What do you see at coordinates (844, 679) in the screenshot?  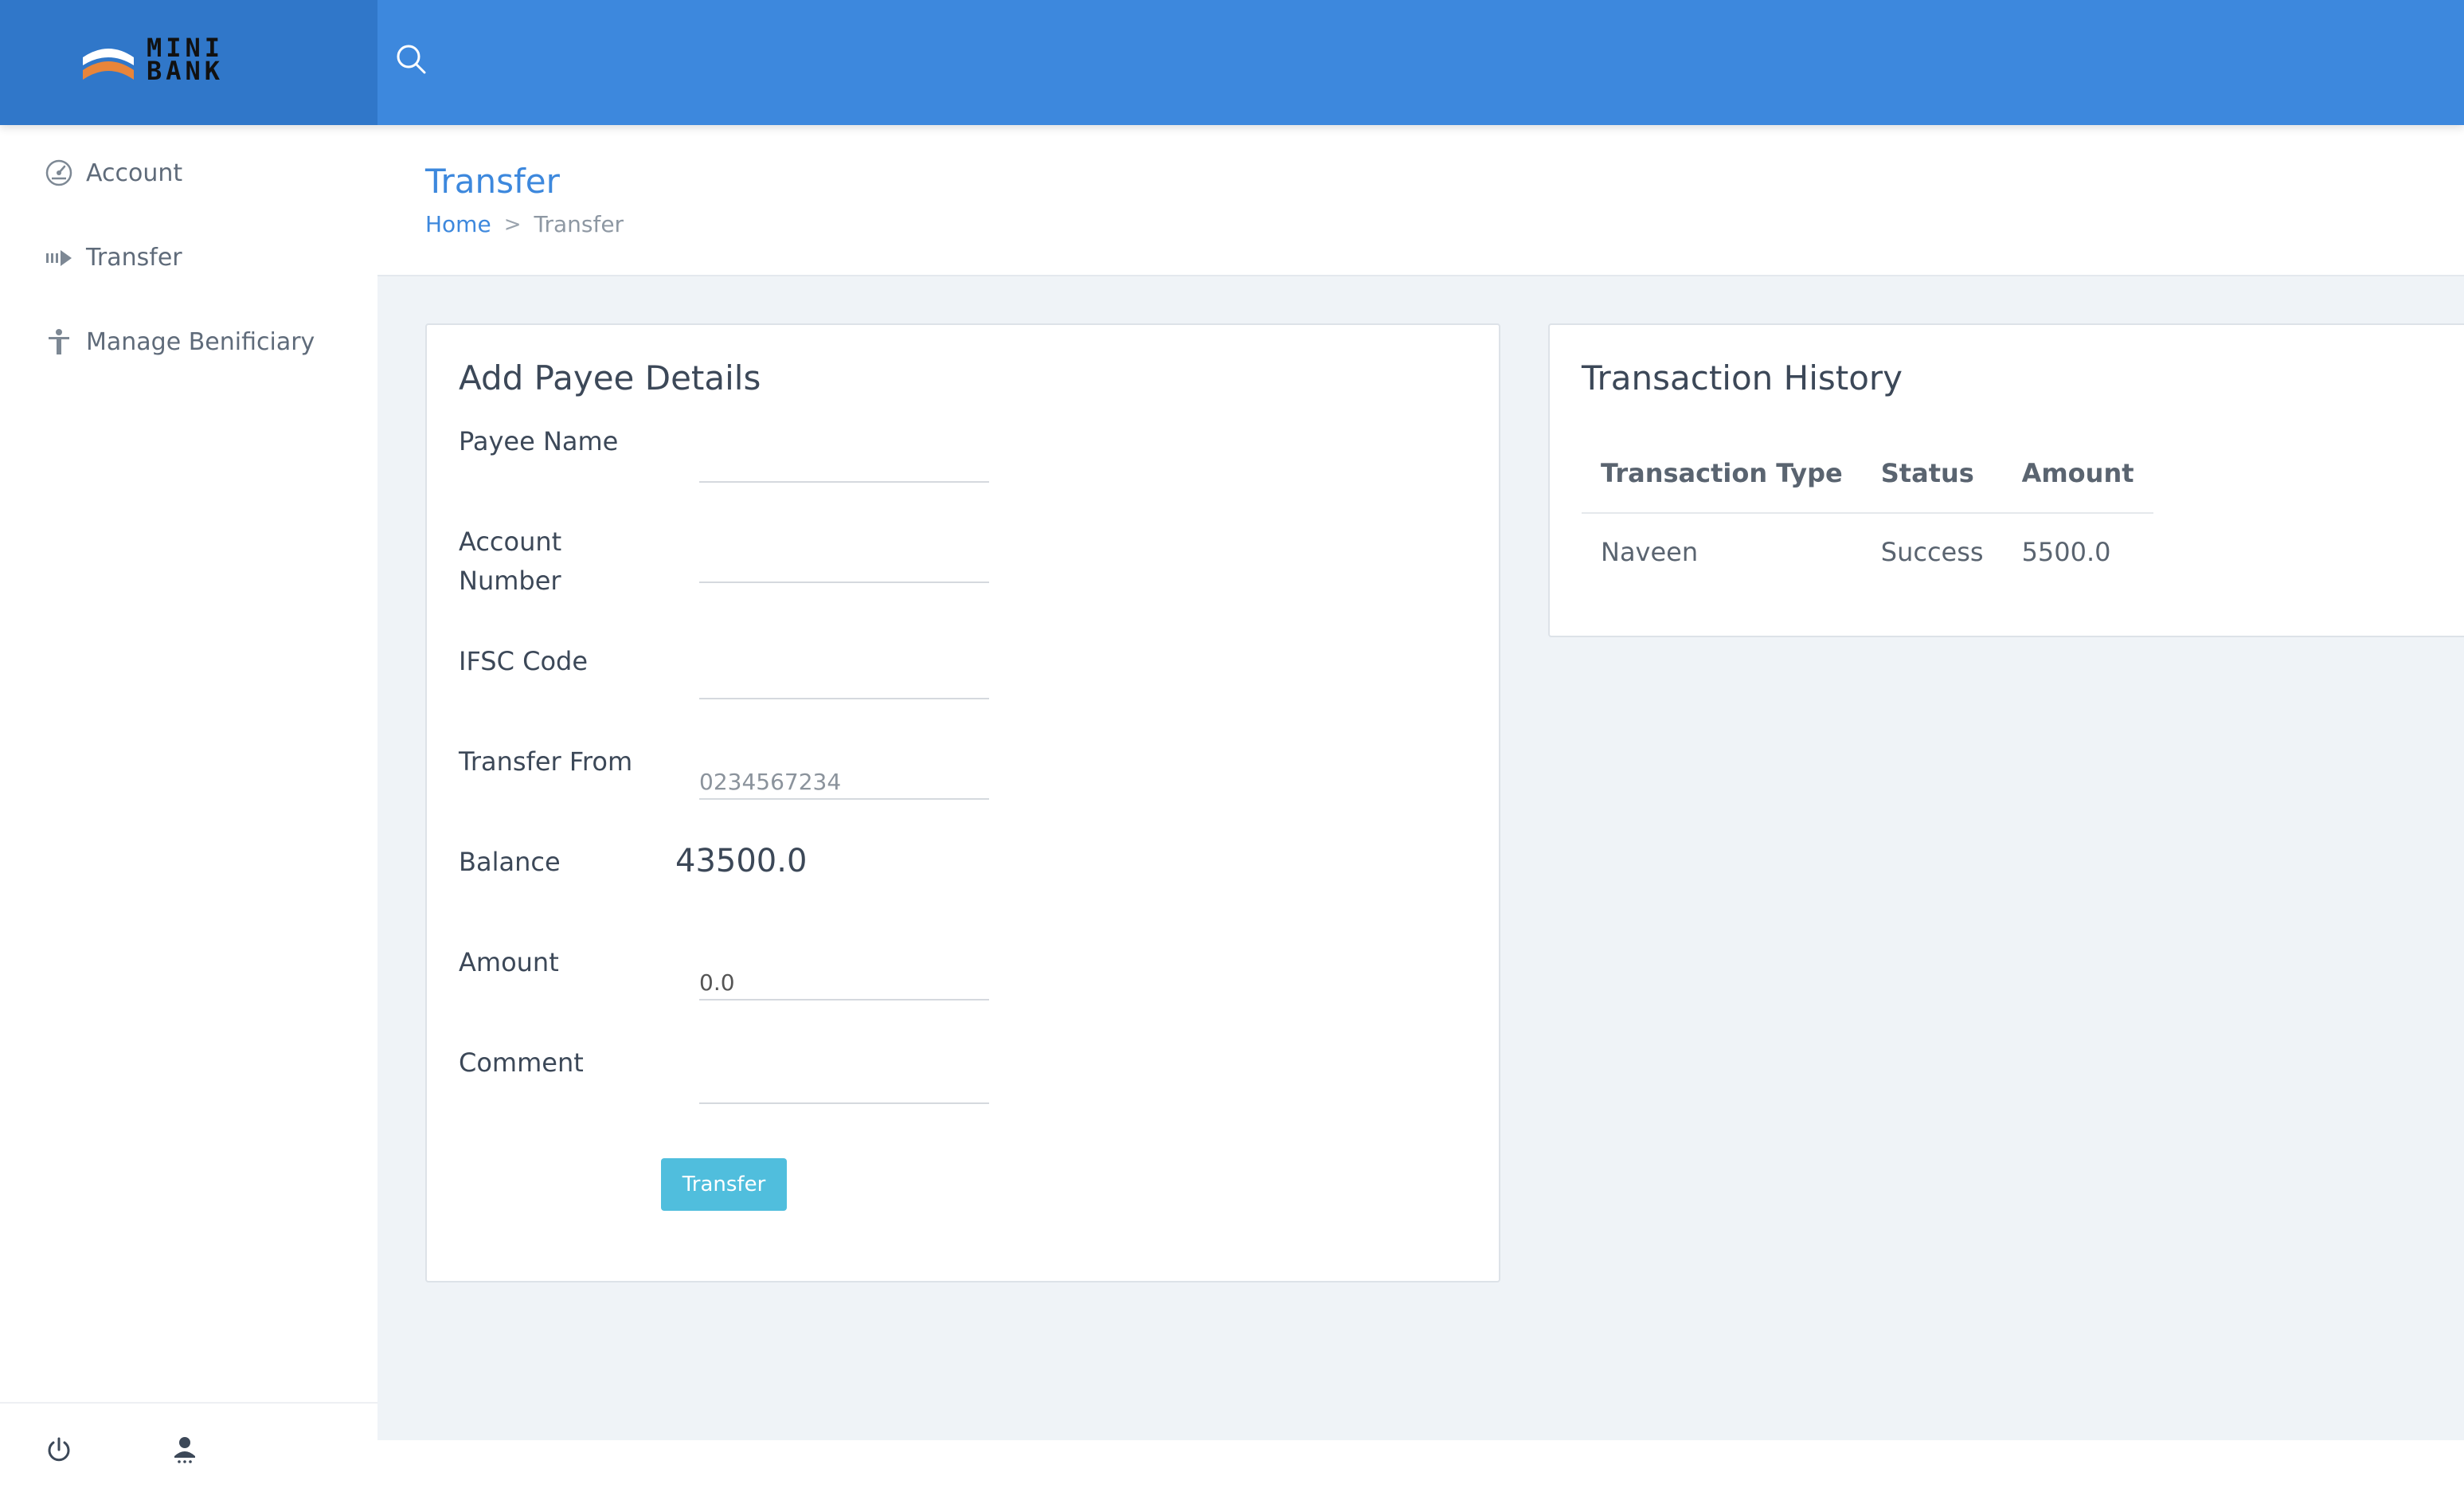 I see `ifsc-code-input` at bounding box center [844, 679].